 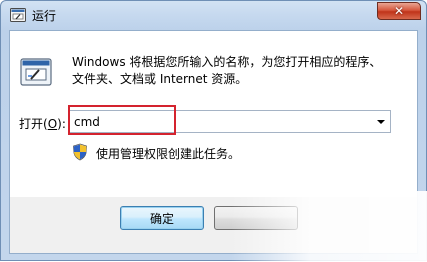 I want to click on open-combobox, so click(x=230, y=121).